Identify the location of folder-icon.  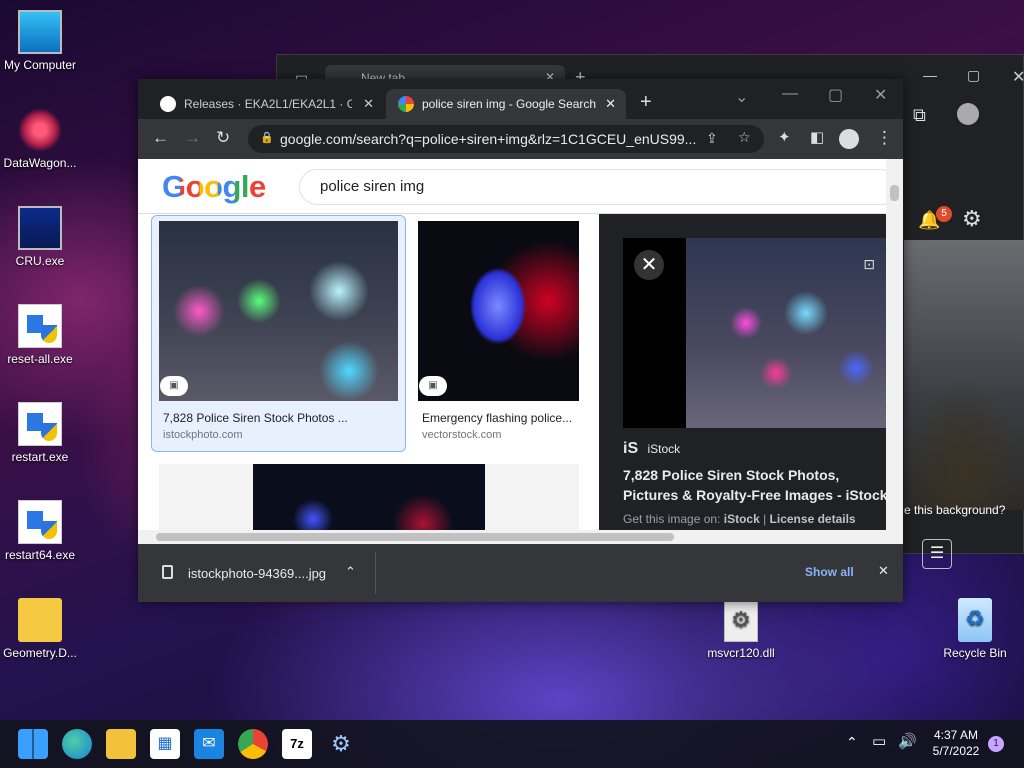
(40, 620).